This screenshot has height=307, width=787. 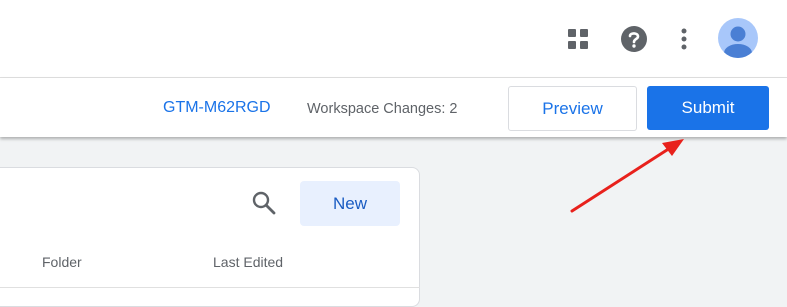 I want to click on submit-button: Submit, so click(x=708, y=108).